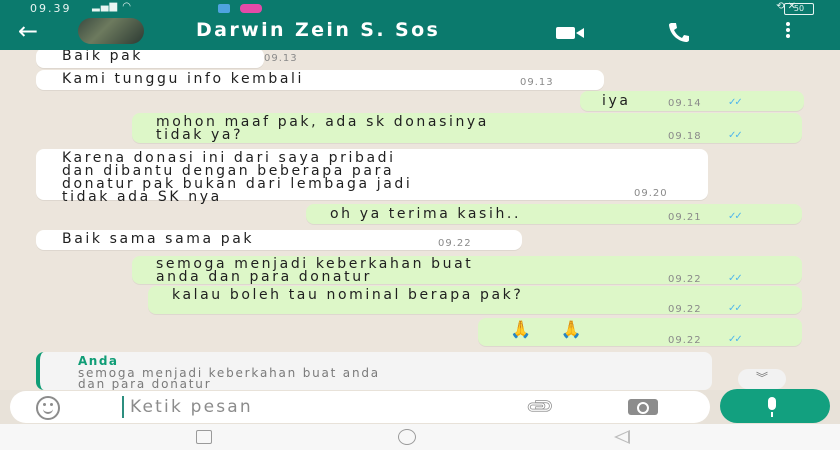 The image size is (840, 450). Describe the element at coordinates (772, 407) in the screenshot. I see `mic-icon` at that location.